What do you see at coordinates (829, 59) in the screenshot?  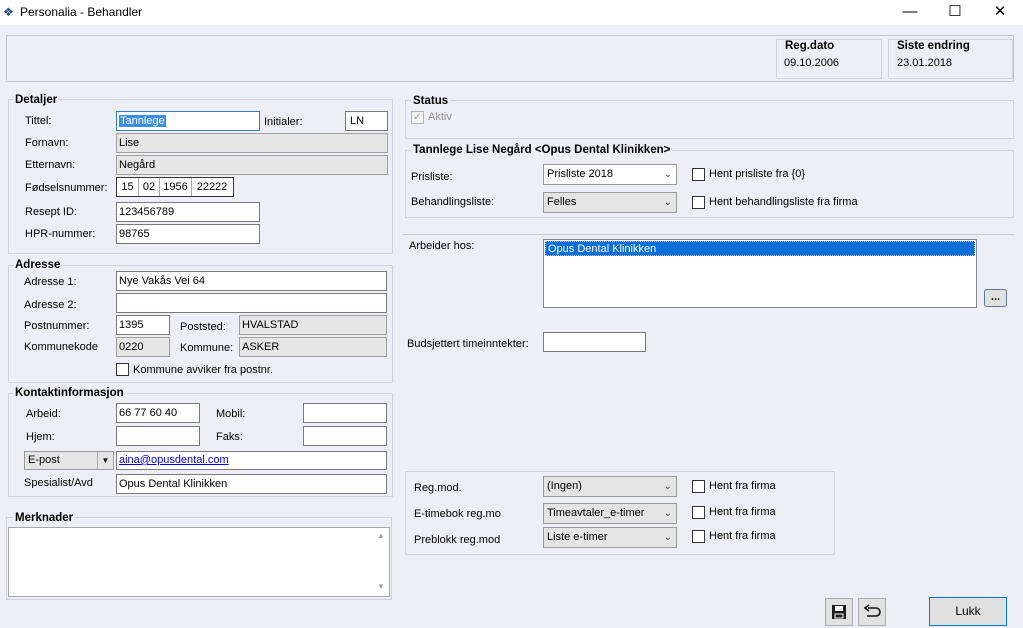 I see `reg-dato-box: Reg.dato 09.10.2006` at bounding box center [829, 59].